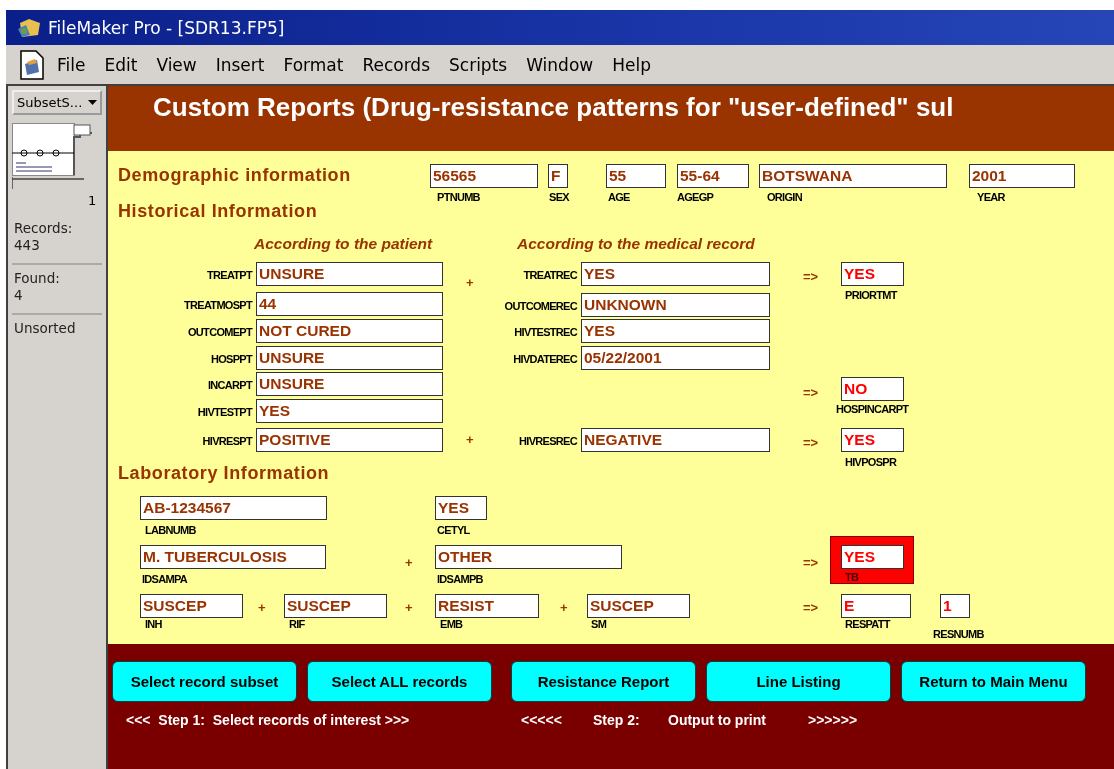 The image size is (1114, 769). I want to click on menu-item: Insert, so click(240, 64).